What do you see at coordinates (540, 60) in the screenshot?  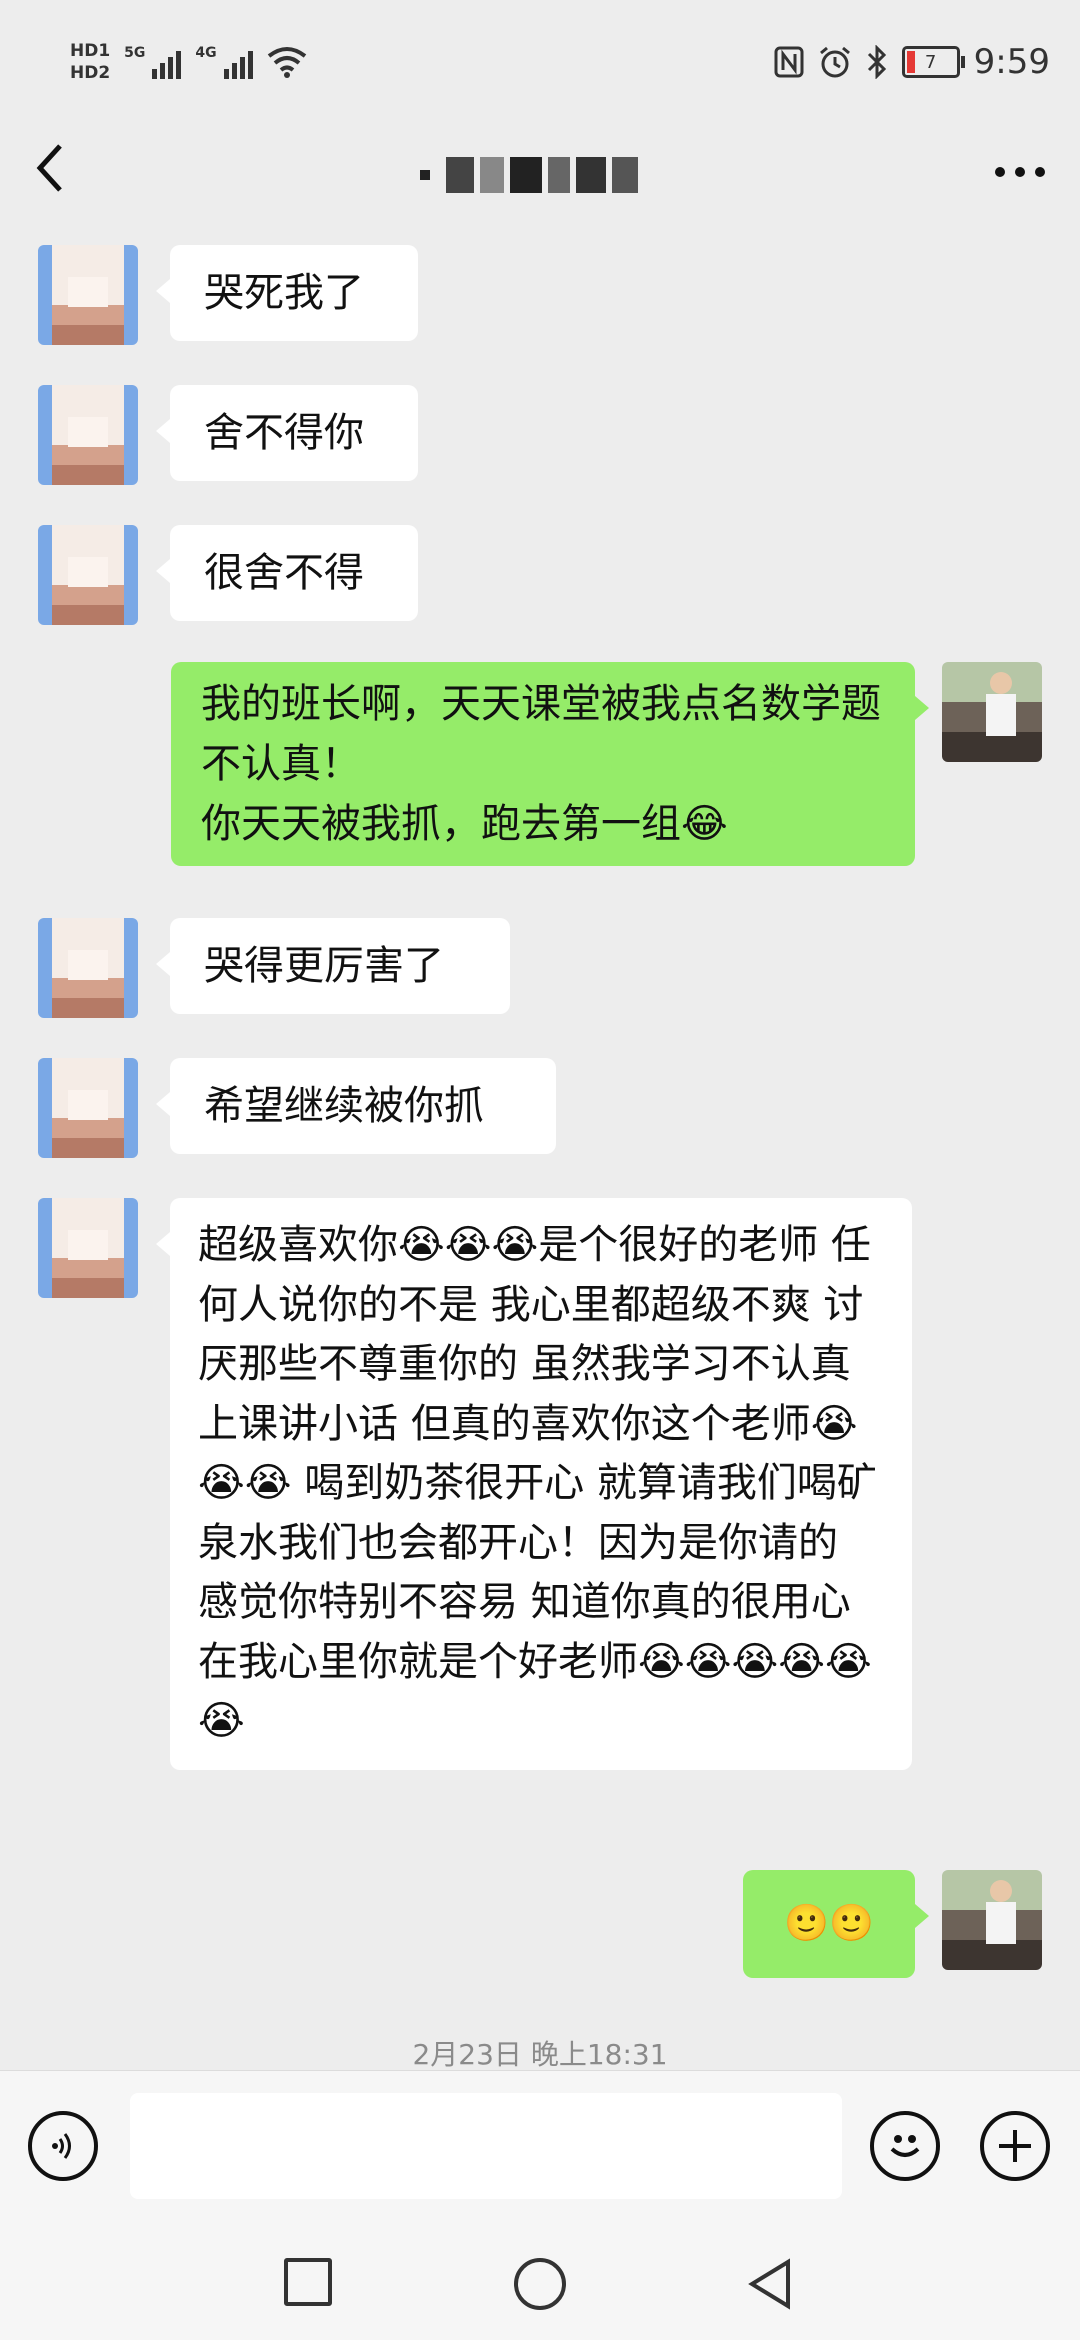 I see `status-bar: HD1 HD2 5G 4G 7 9:59` at bounding box center [540, 60].